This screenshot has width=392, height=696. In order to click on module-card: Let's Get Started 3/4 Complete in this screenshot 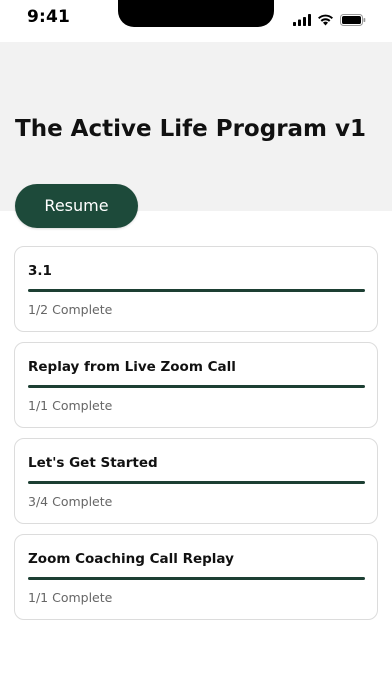, I will do `click(196, 481)`.